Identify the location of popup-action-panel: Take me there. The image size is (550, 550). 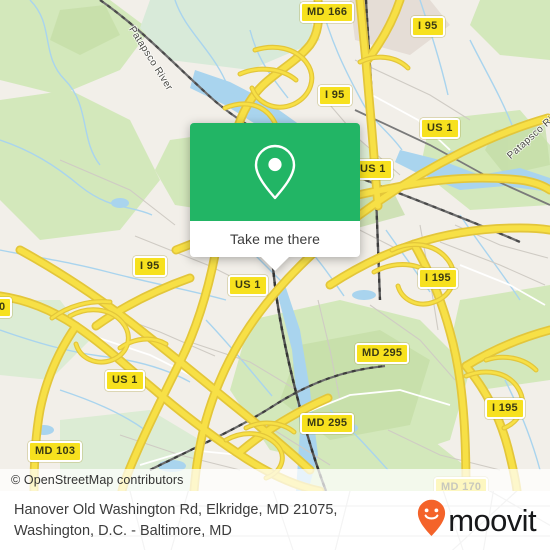
(275, 239).